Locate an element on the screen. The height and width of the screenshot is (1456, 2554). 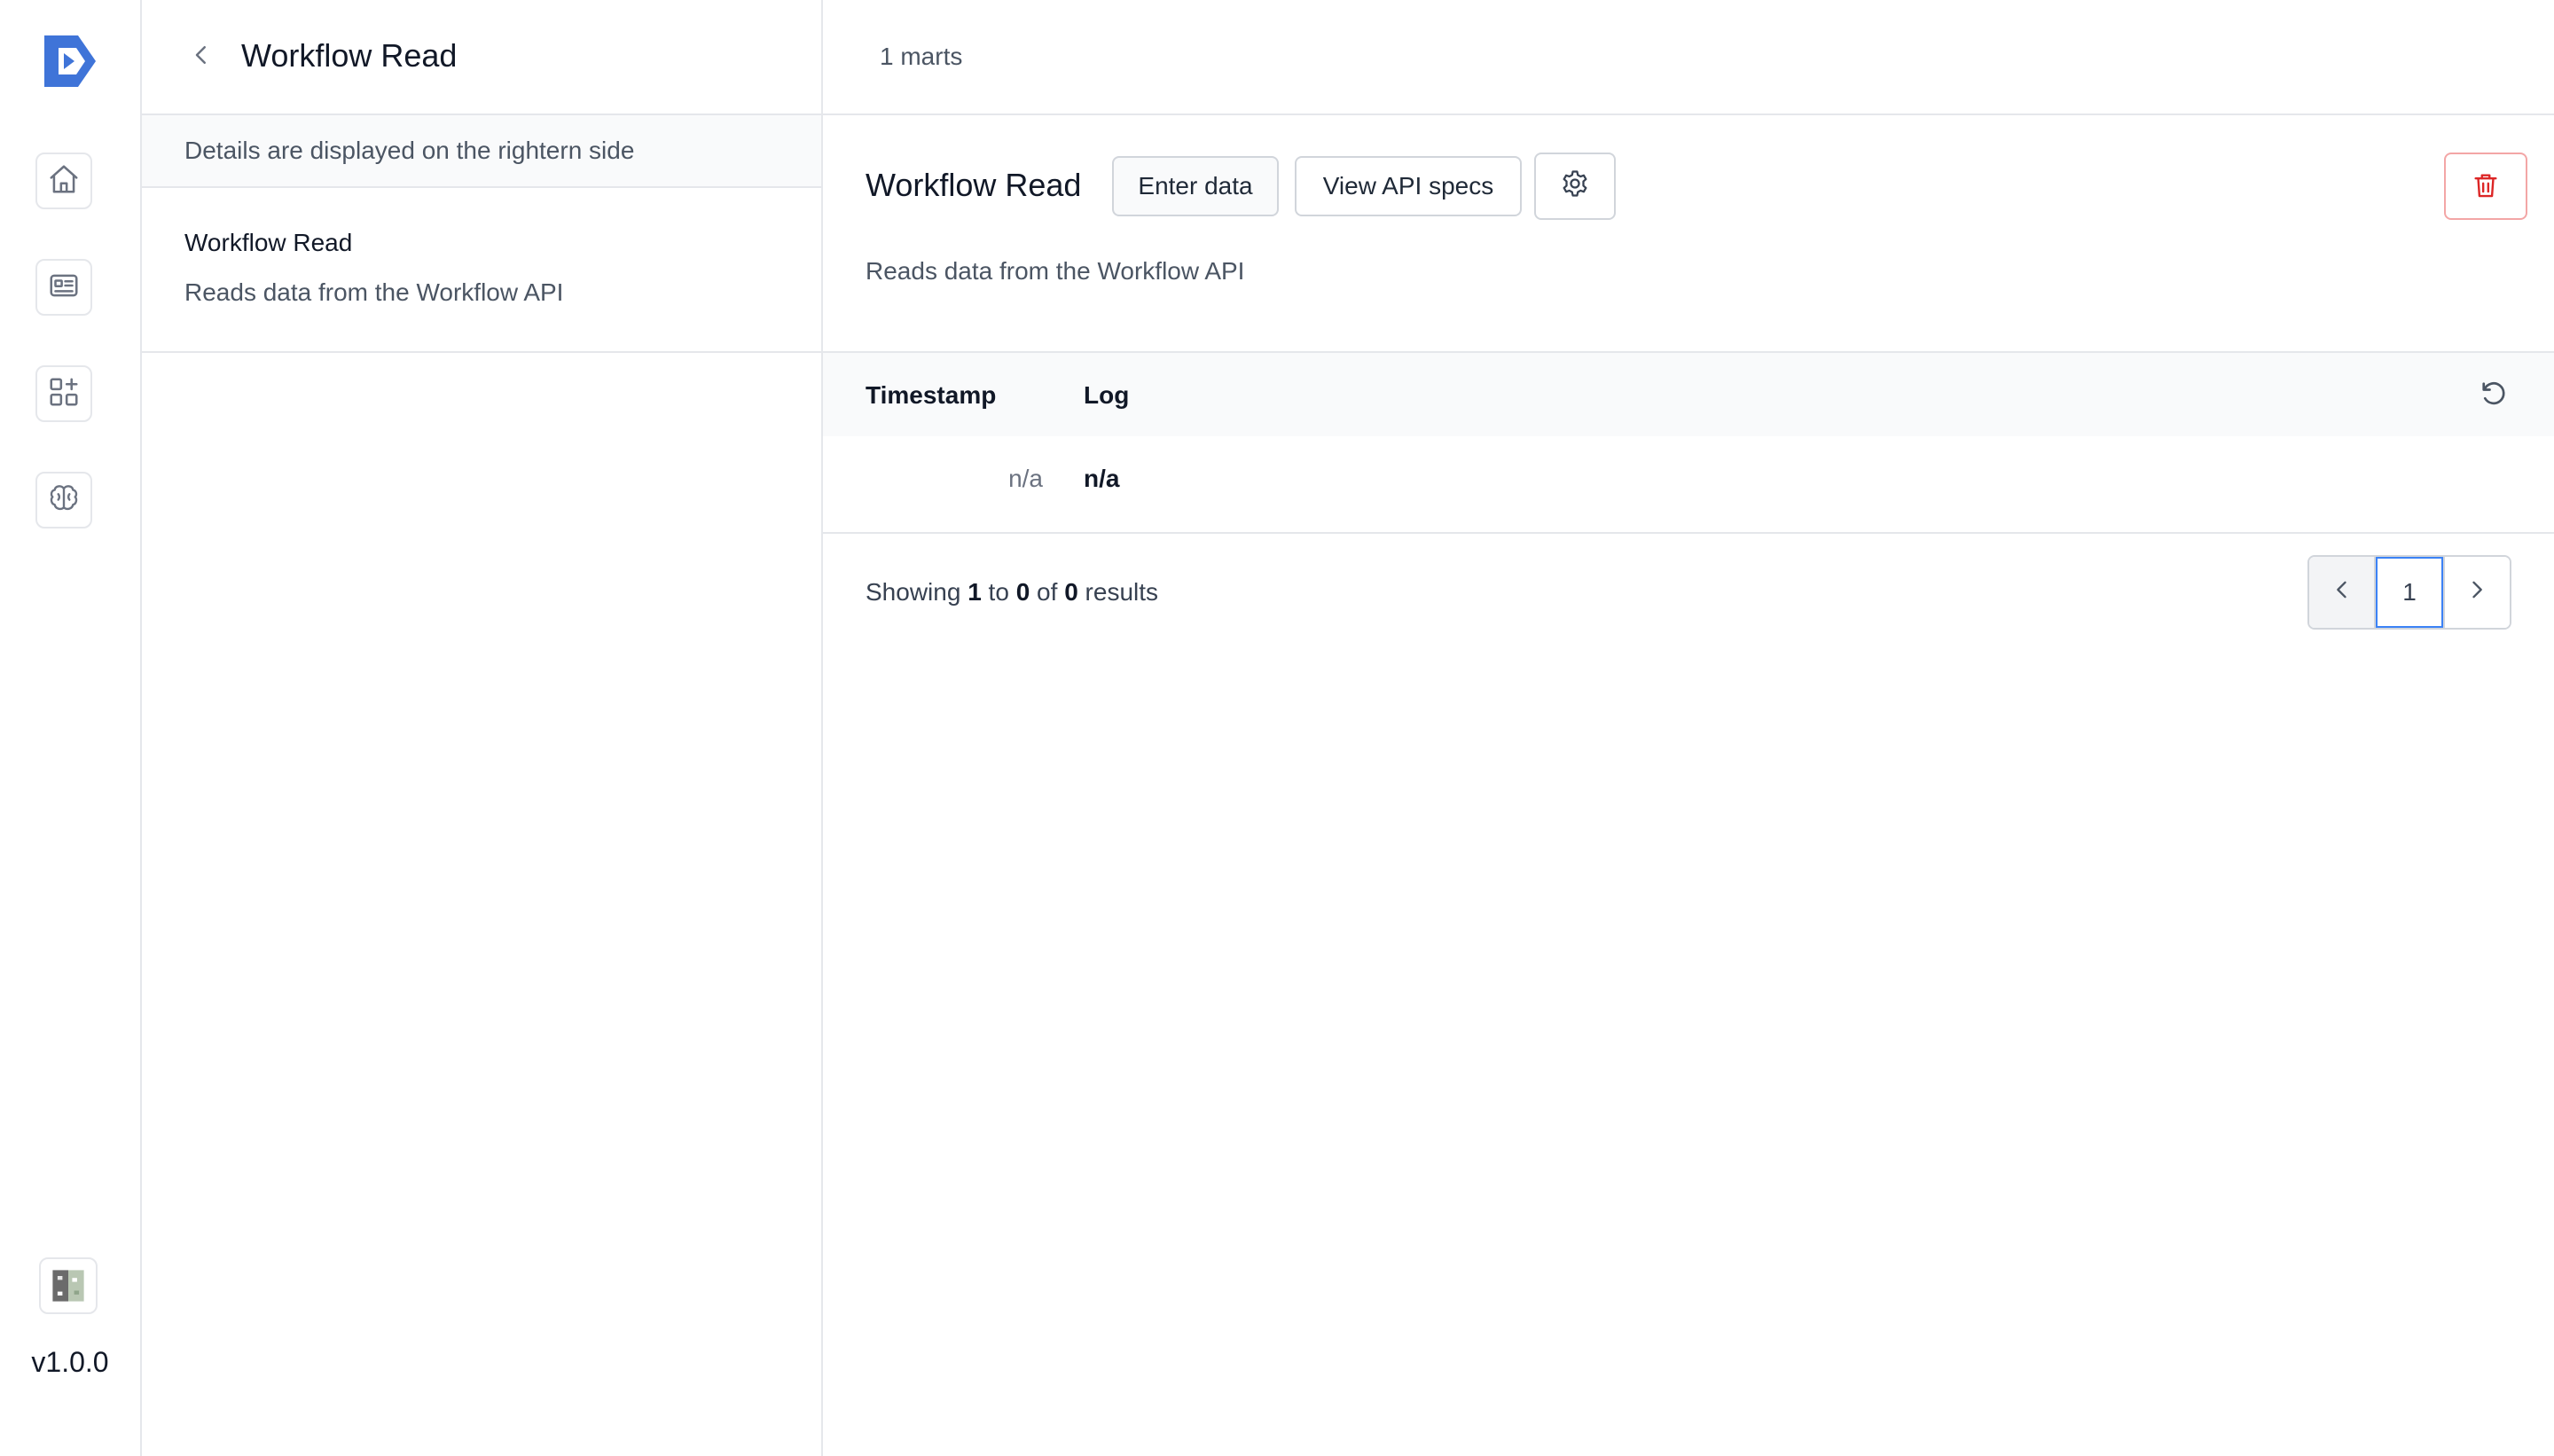
column-header-timestamp: Timestamp is located at coordinates (931, 395).